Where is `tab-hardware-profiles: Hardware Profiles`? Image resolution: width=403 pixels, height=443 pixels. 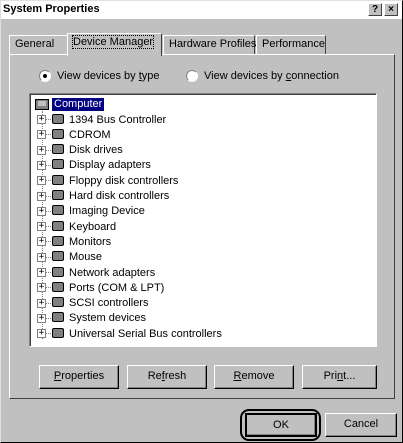 tab-hardware-profiles: Hardware Profiles is located at coordinates (210, 45).